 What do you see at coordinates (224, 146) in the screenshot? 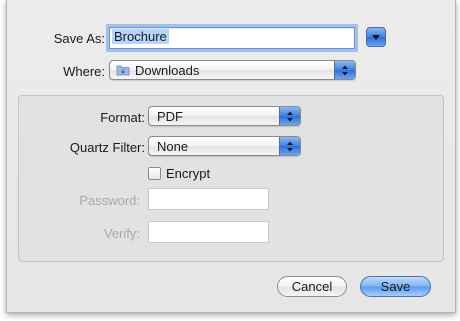
I see `quartz-filter-popup: None` at bounding box center [224, 146].